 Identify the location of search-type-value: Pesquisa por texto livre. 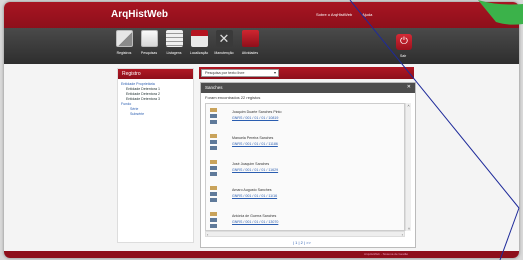
(225, 73).